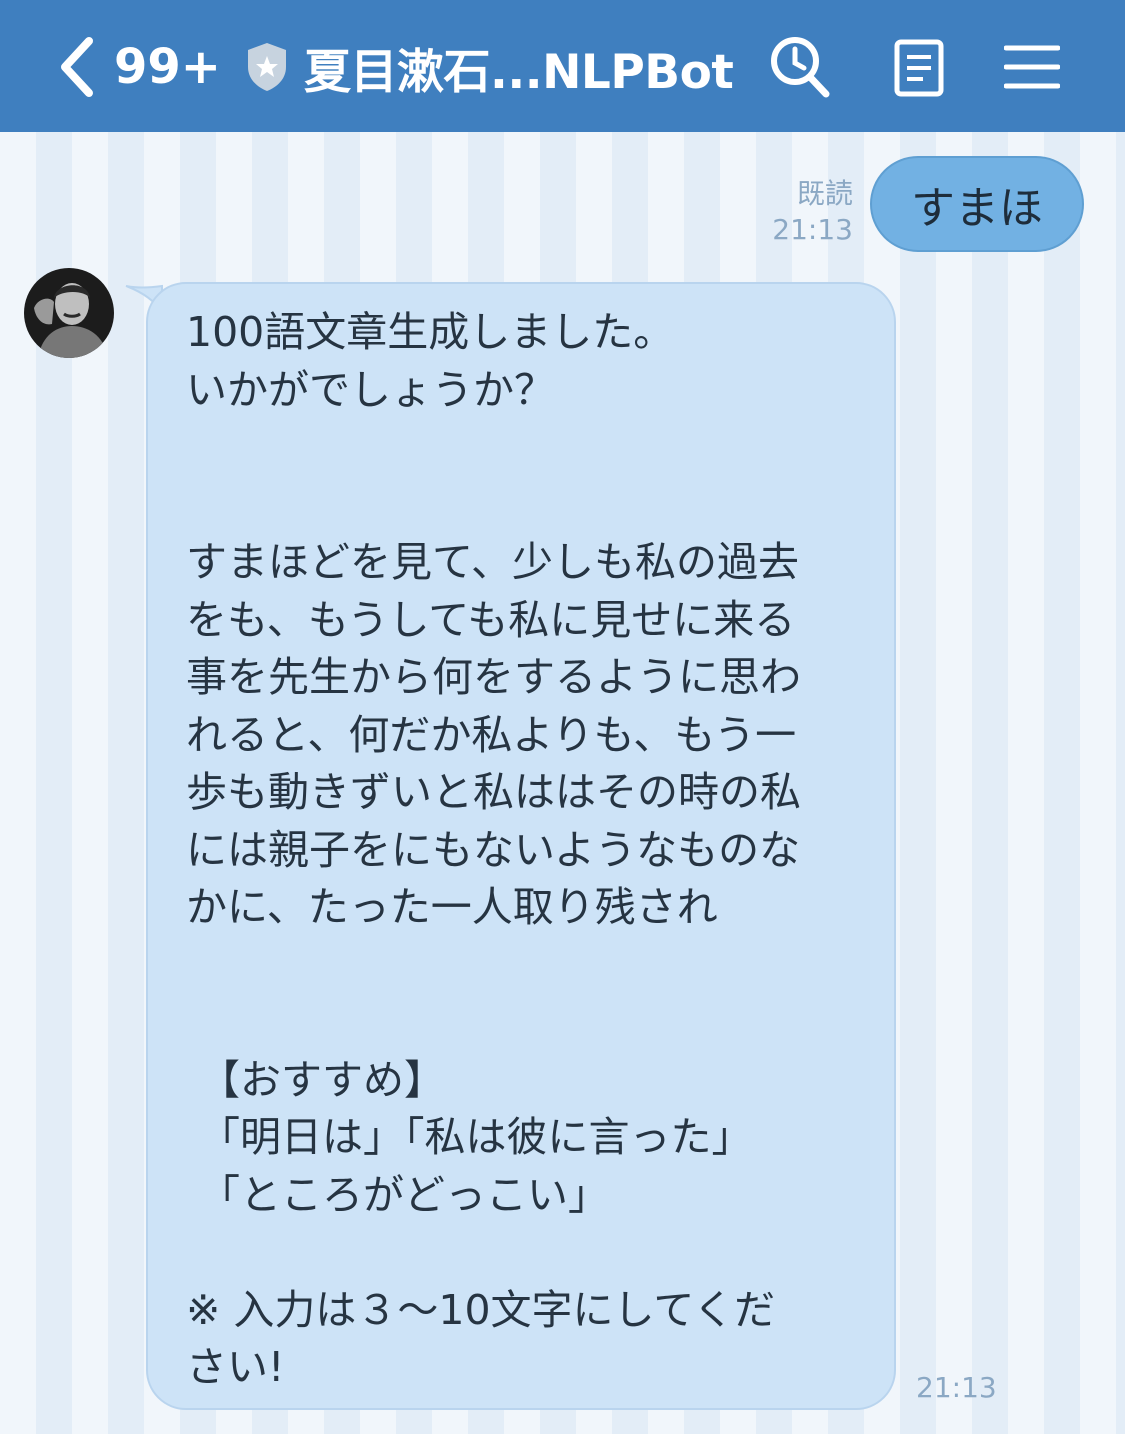 The height and width of the screenshot is (1434, 1125). I want to click on search-button, so click(800, 67).